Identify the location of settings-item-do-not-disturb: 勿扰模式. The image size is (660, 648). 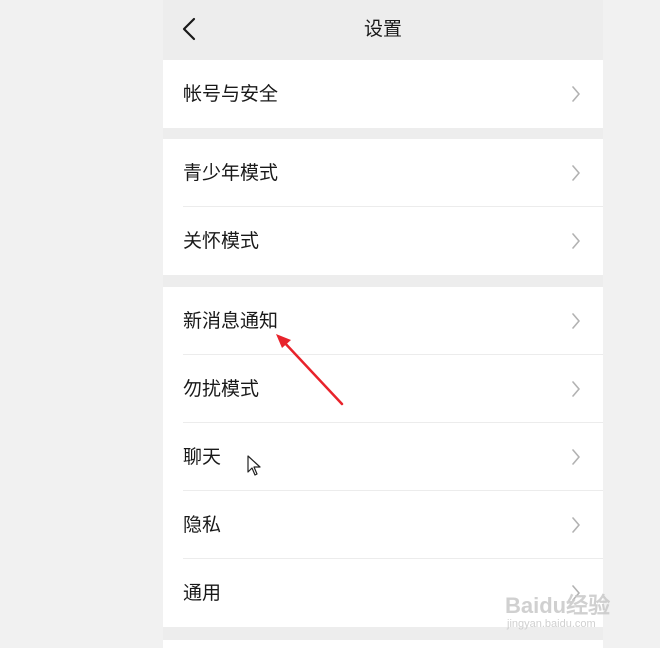
(383, 389).